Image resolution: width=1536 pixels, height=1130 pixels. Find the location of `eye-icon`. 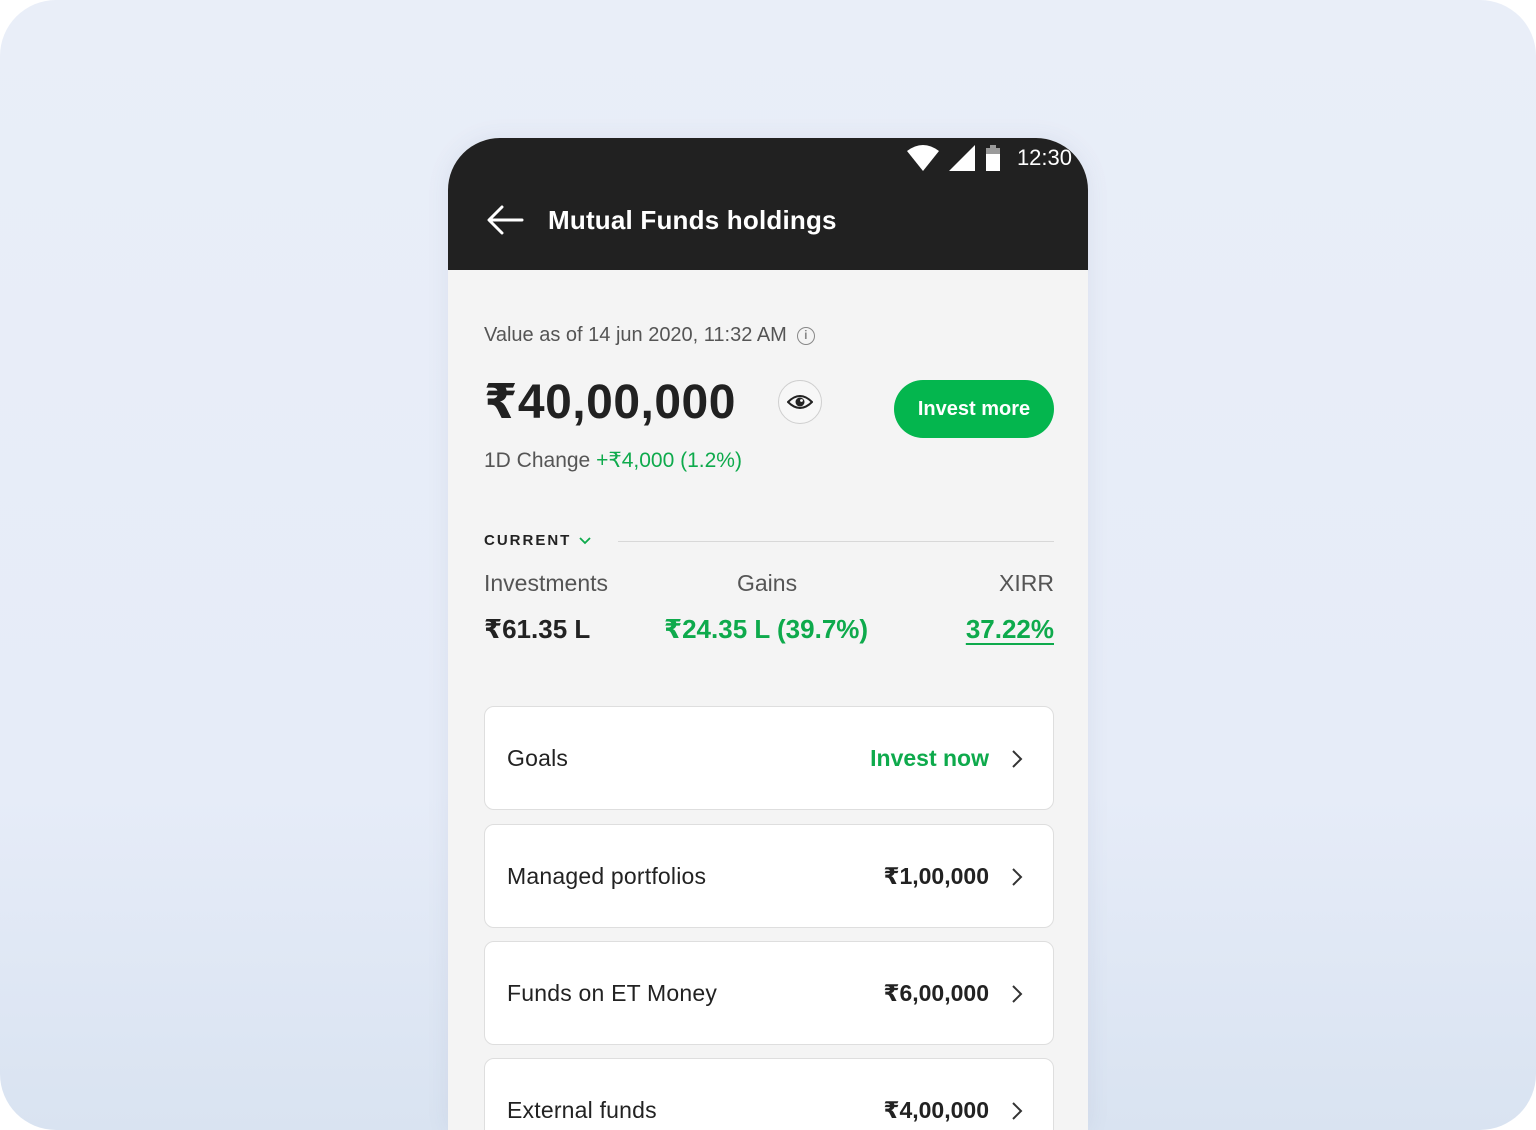

eye-icon is located at coordinates (800, 402).